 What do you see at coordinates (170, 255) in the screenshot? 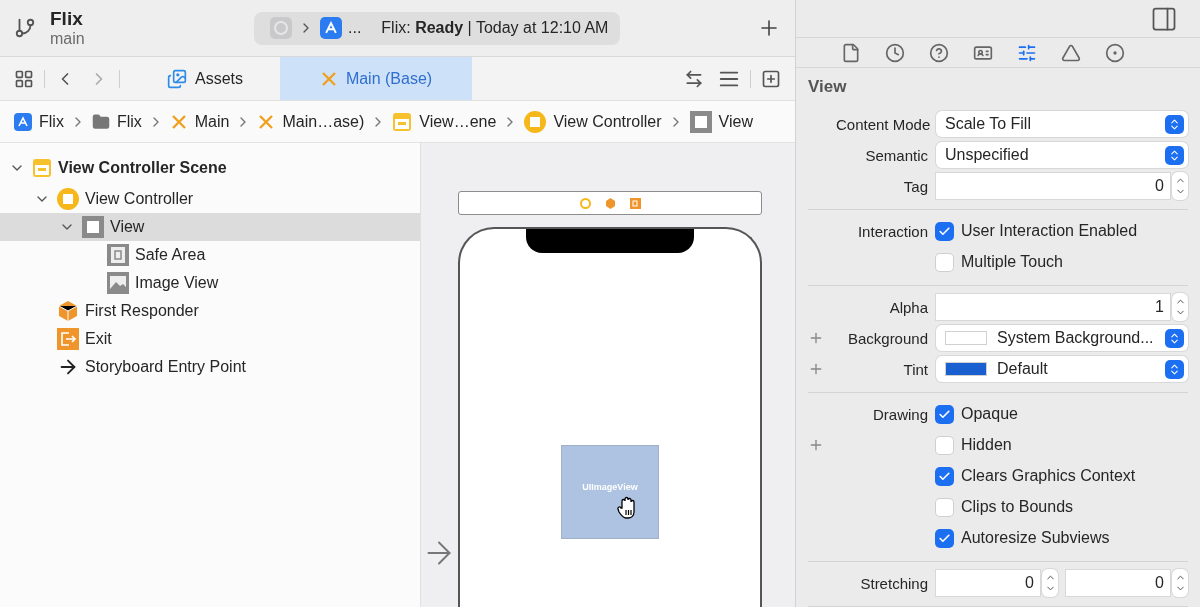
I see `outline-label: Safe Area` at bounding box center [170, 255].